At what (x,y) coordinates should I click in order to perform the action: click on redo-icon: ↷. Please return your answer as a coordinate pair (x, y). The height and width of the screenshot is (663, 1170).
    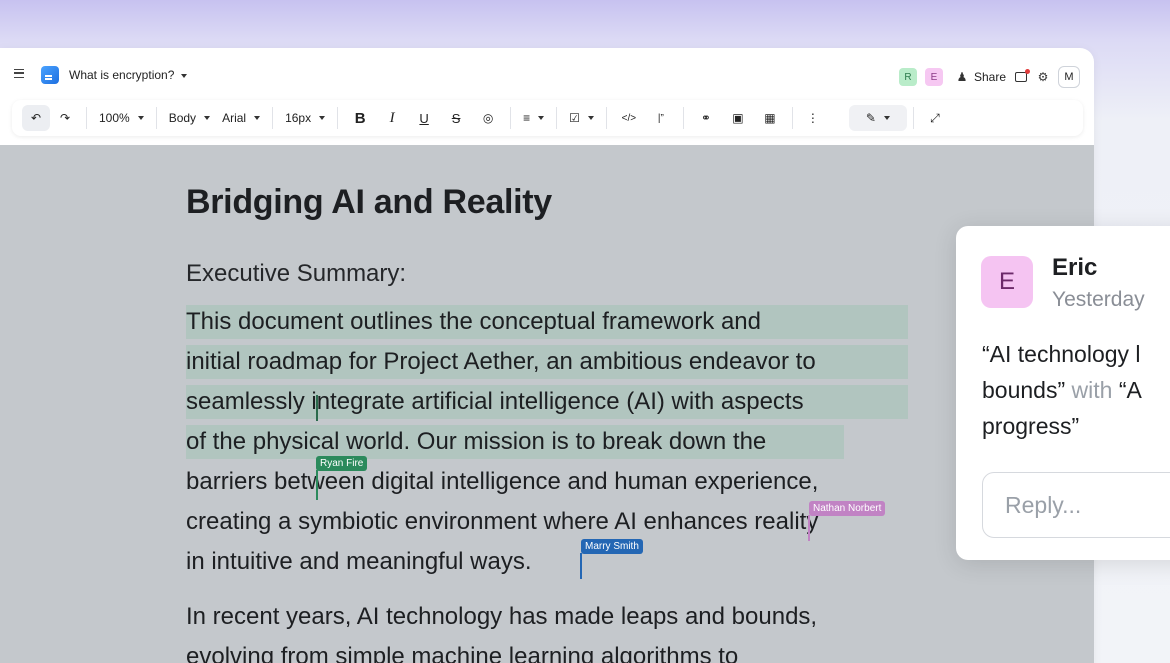
    Looking at the image, I should click on (65, 118).